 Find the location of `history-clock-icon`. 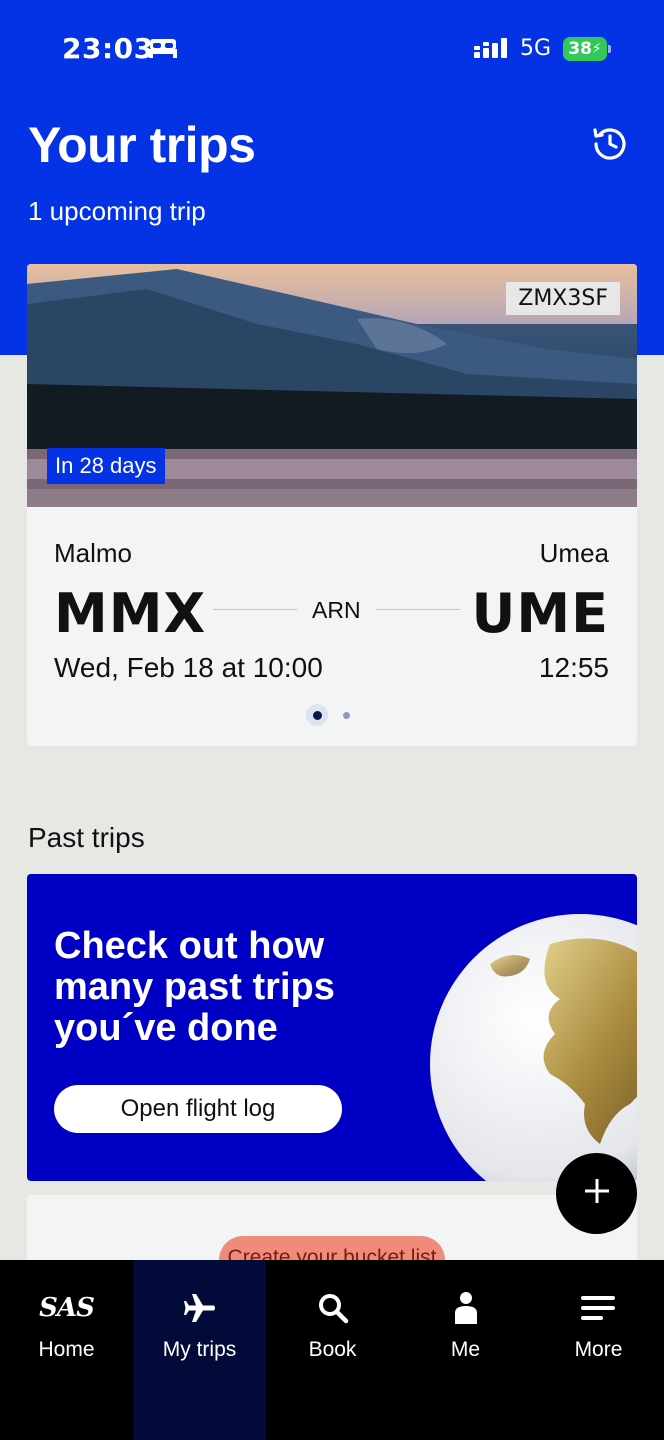

history-clock-icon is located at coordinates (610, 146).